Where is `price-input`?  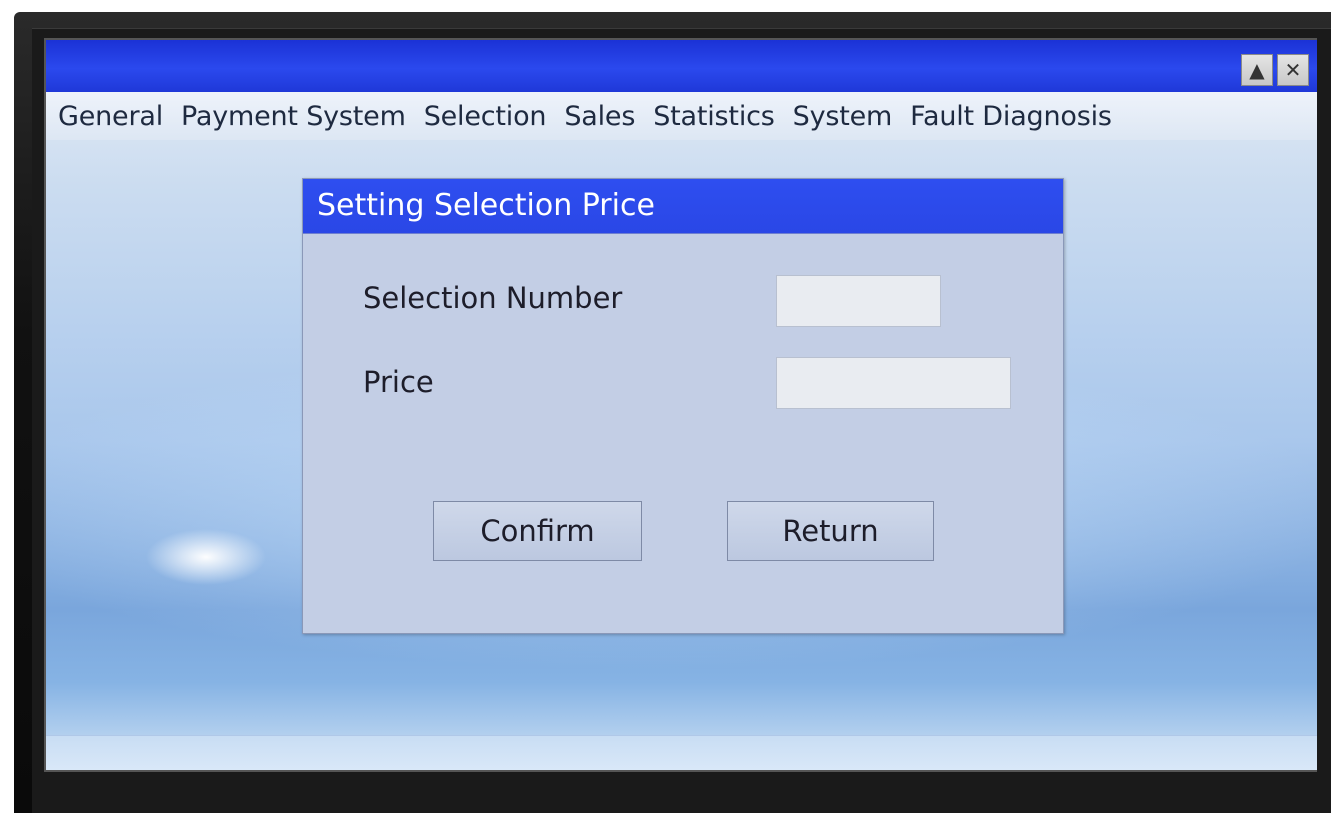
price-input is located at coordinates (893, 383).